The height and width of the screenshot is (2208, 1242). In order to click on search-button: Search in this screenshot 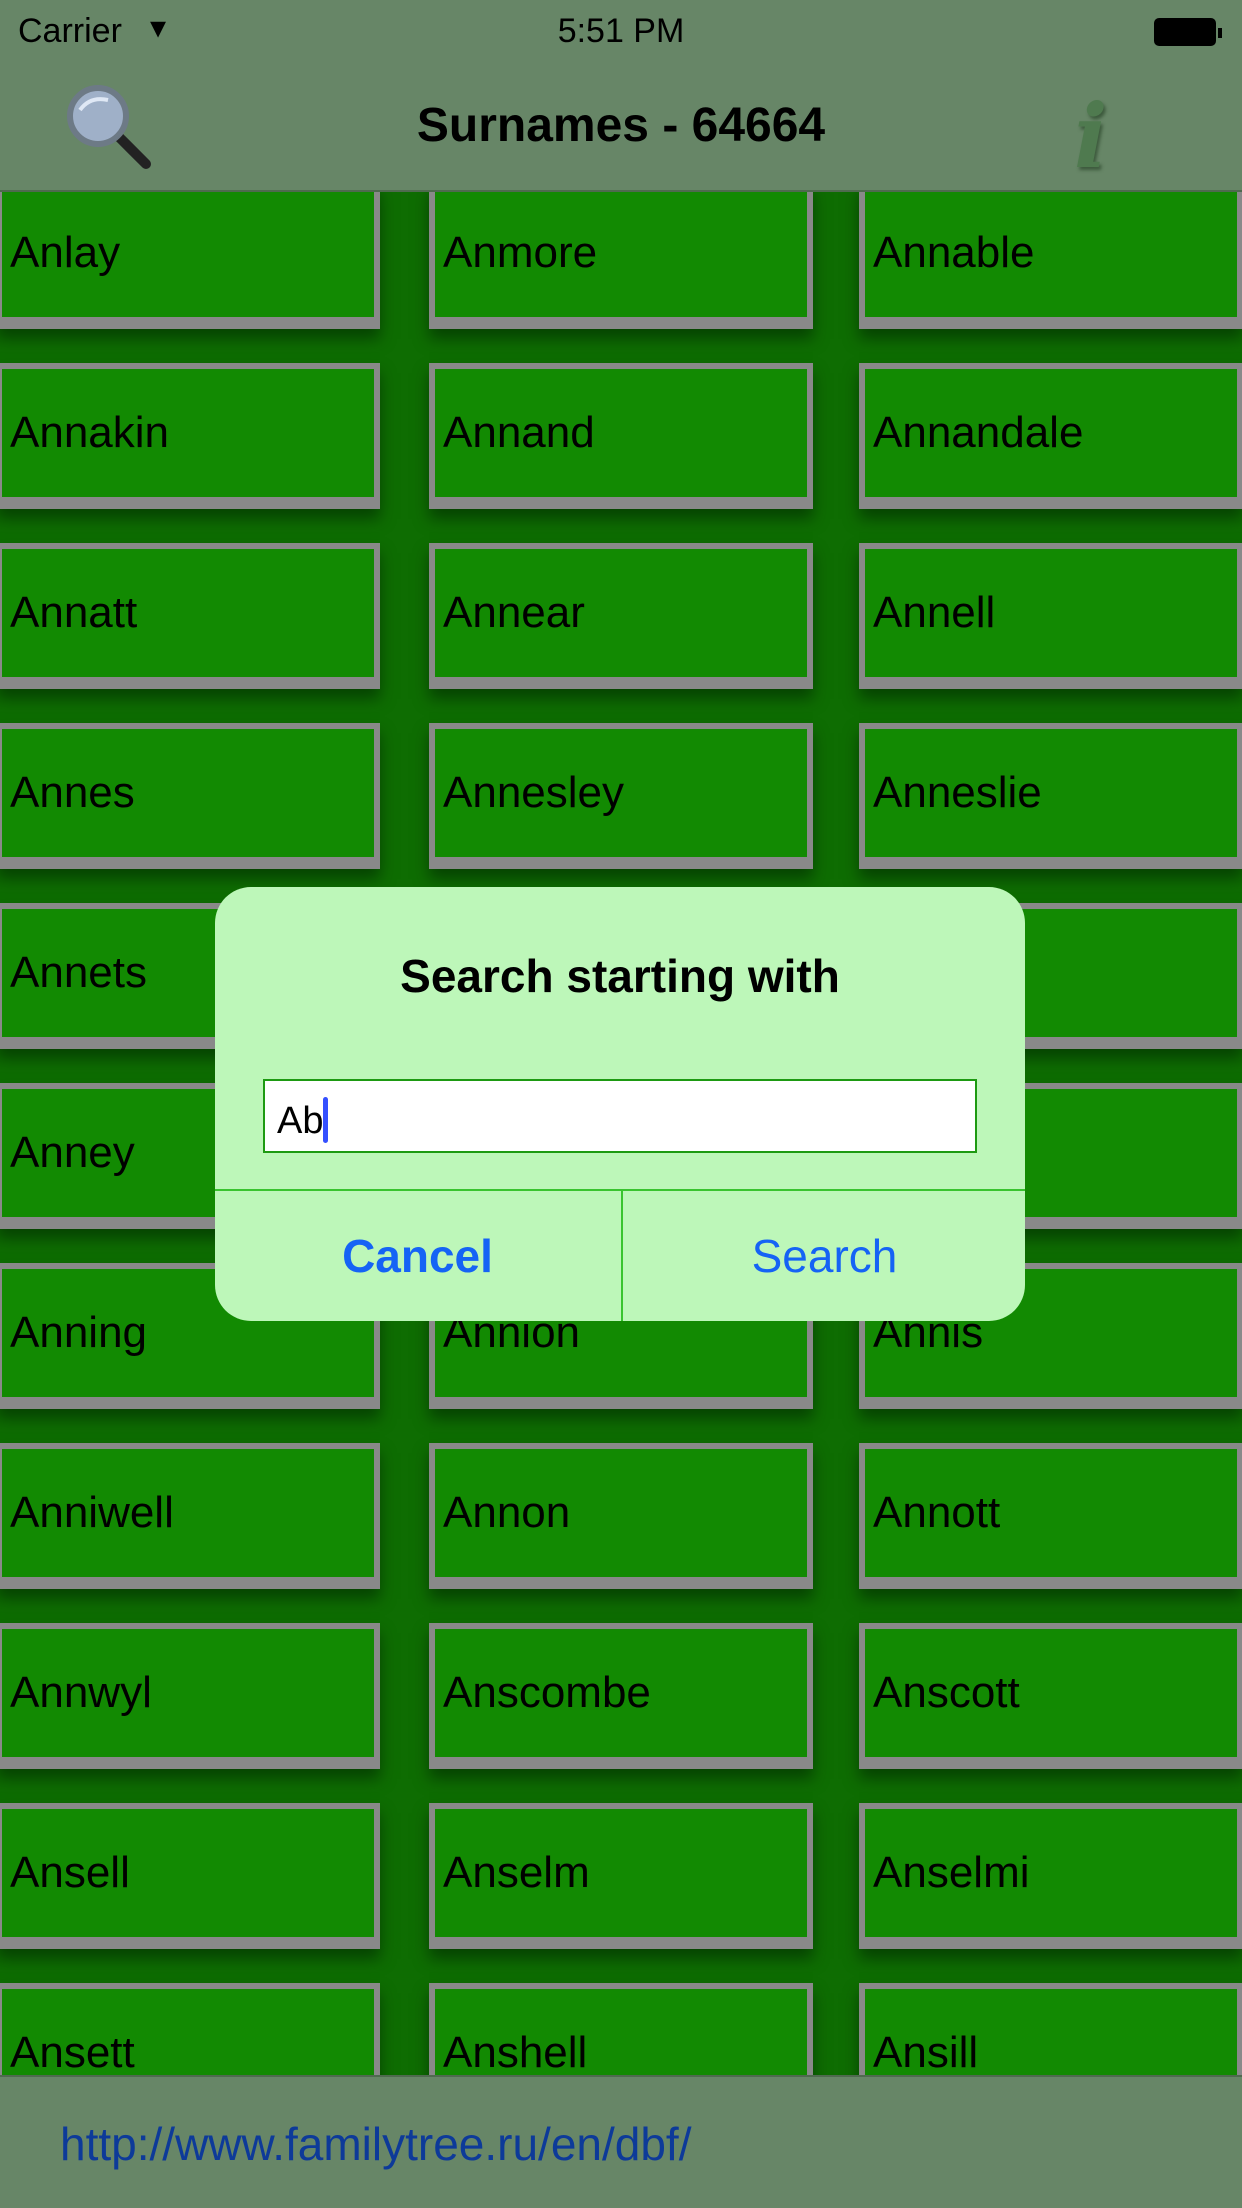, I will do `click(823, 1256)`.